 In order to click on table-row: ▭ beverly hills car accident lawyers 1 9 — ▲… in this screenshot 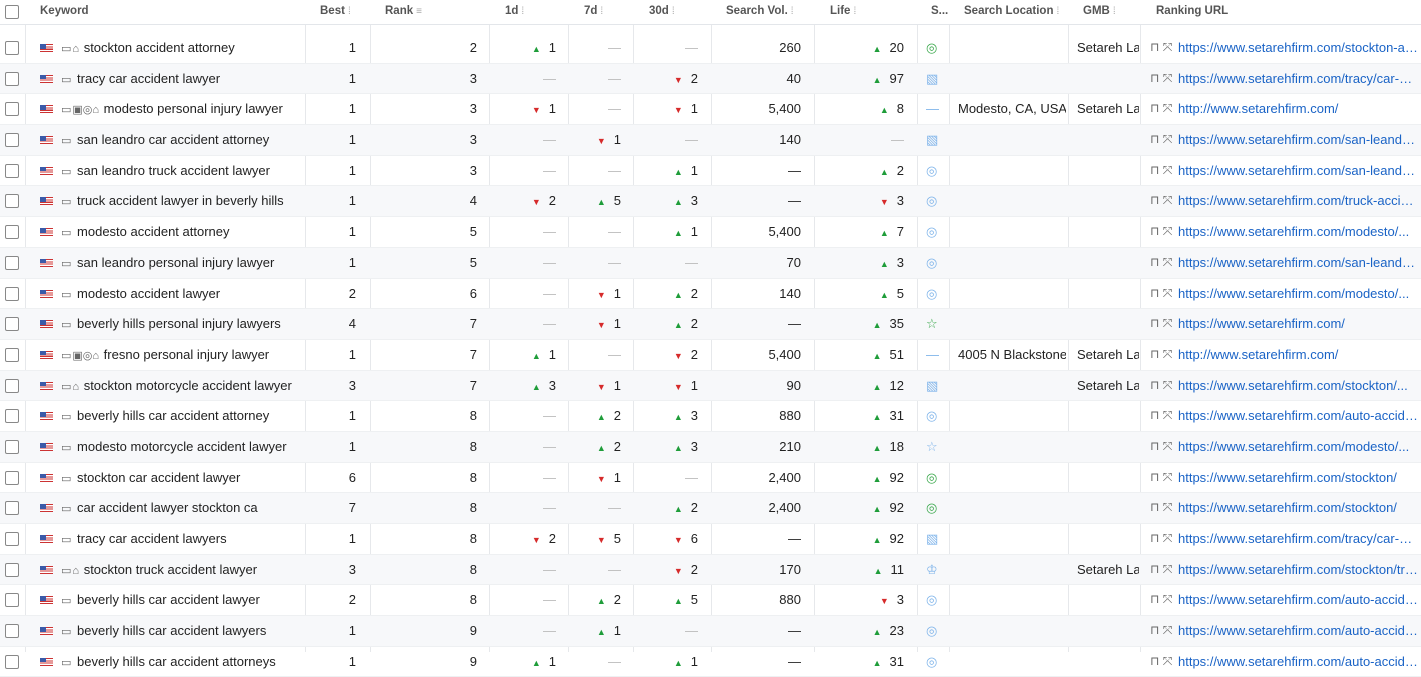, I will do `click(710, 631)`.